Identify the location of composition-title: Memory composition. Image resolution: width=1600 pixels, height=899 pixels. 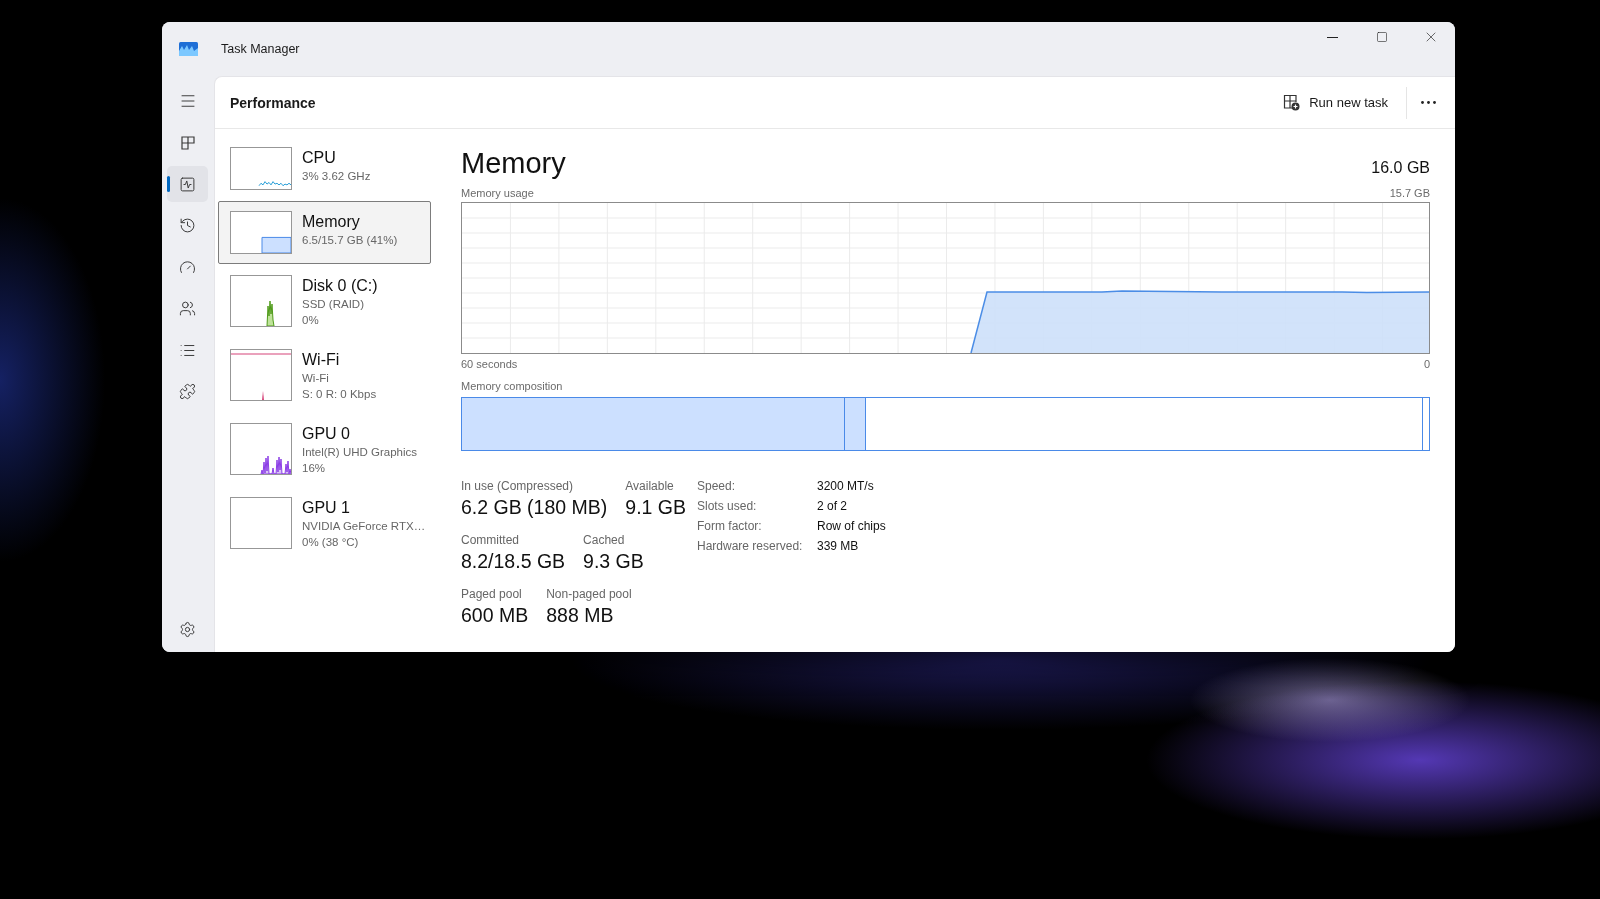
(512, 386).